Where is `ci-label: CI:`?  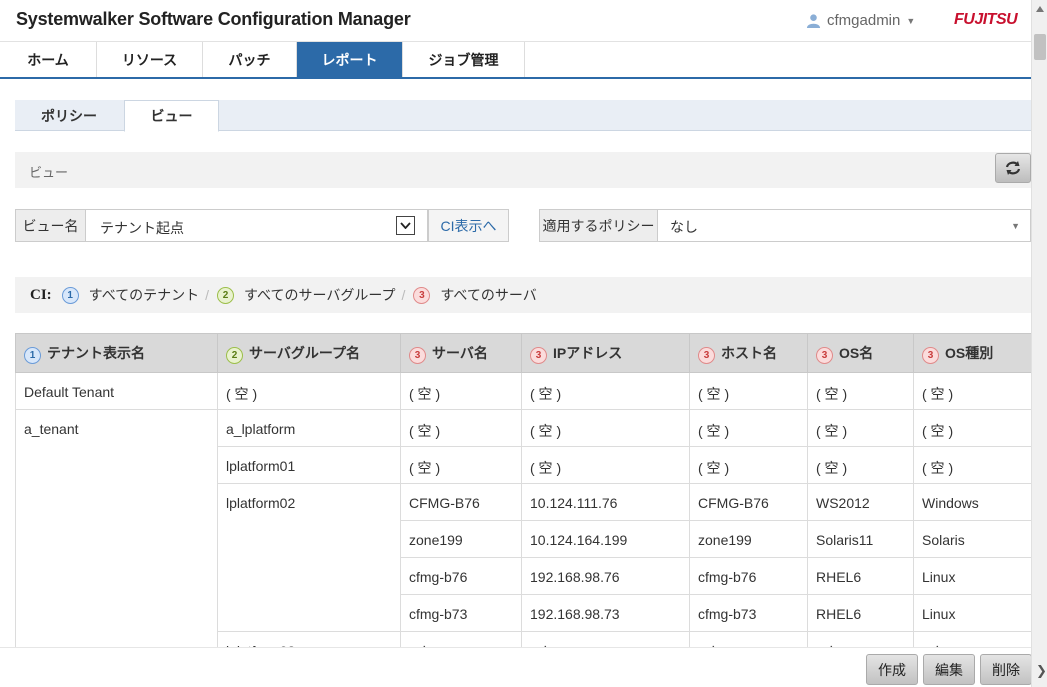 ci-label: CI: is located at coordinates (41, 294).